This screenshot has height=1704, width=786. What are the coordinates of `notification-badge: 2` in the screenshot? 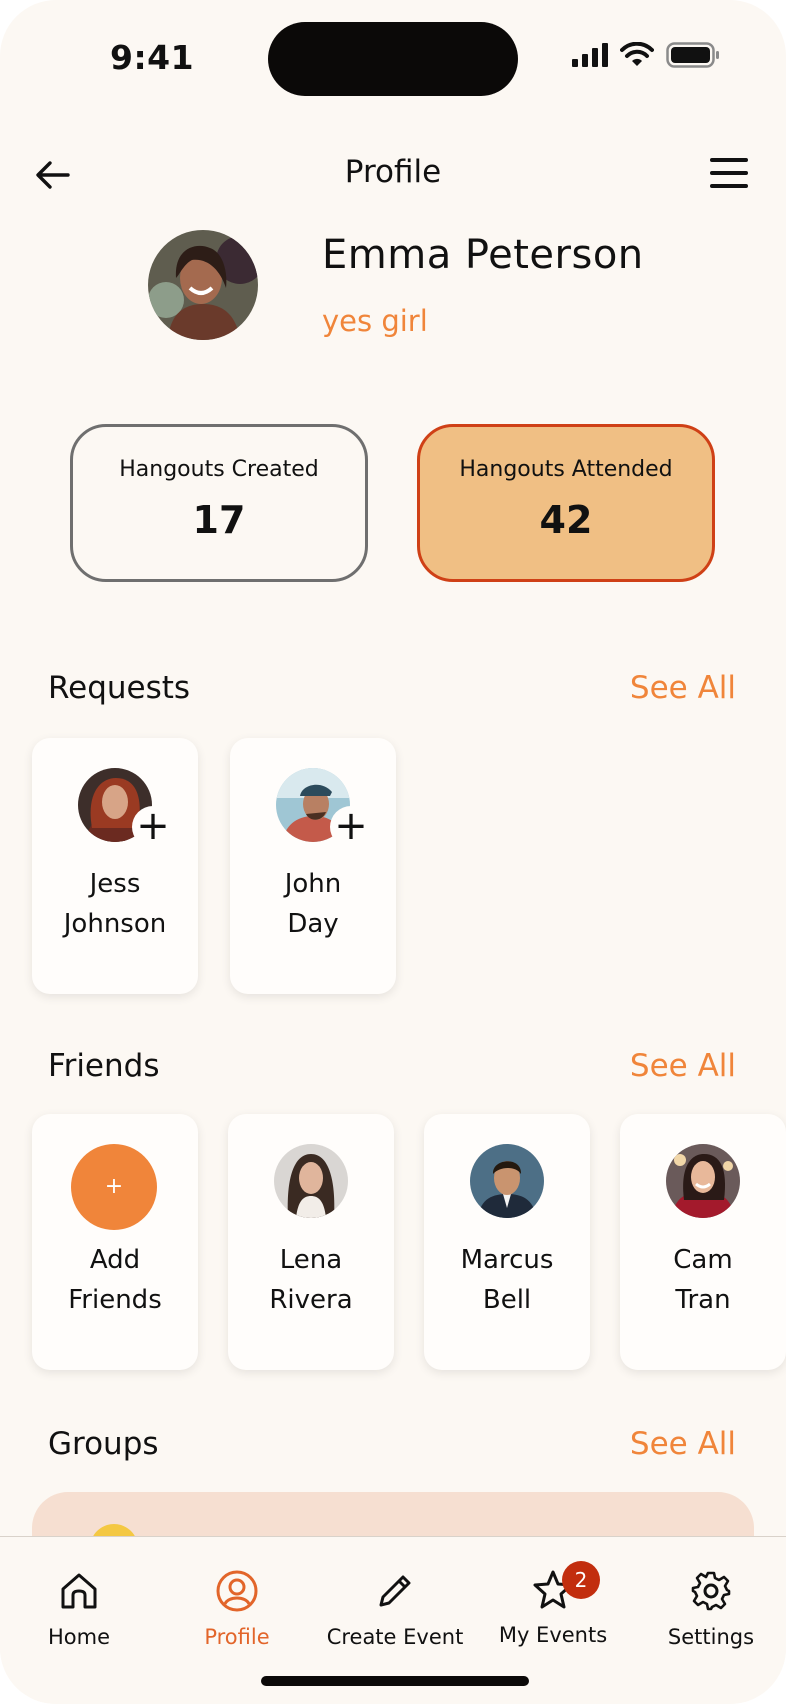 It's located at (581, 1580).